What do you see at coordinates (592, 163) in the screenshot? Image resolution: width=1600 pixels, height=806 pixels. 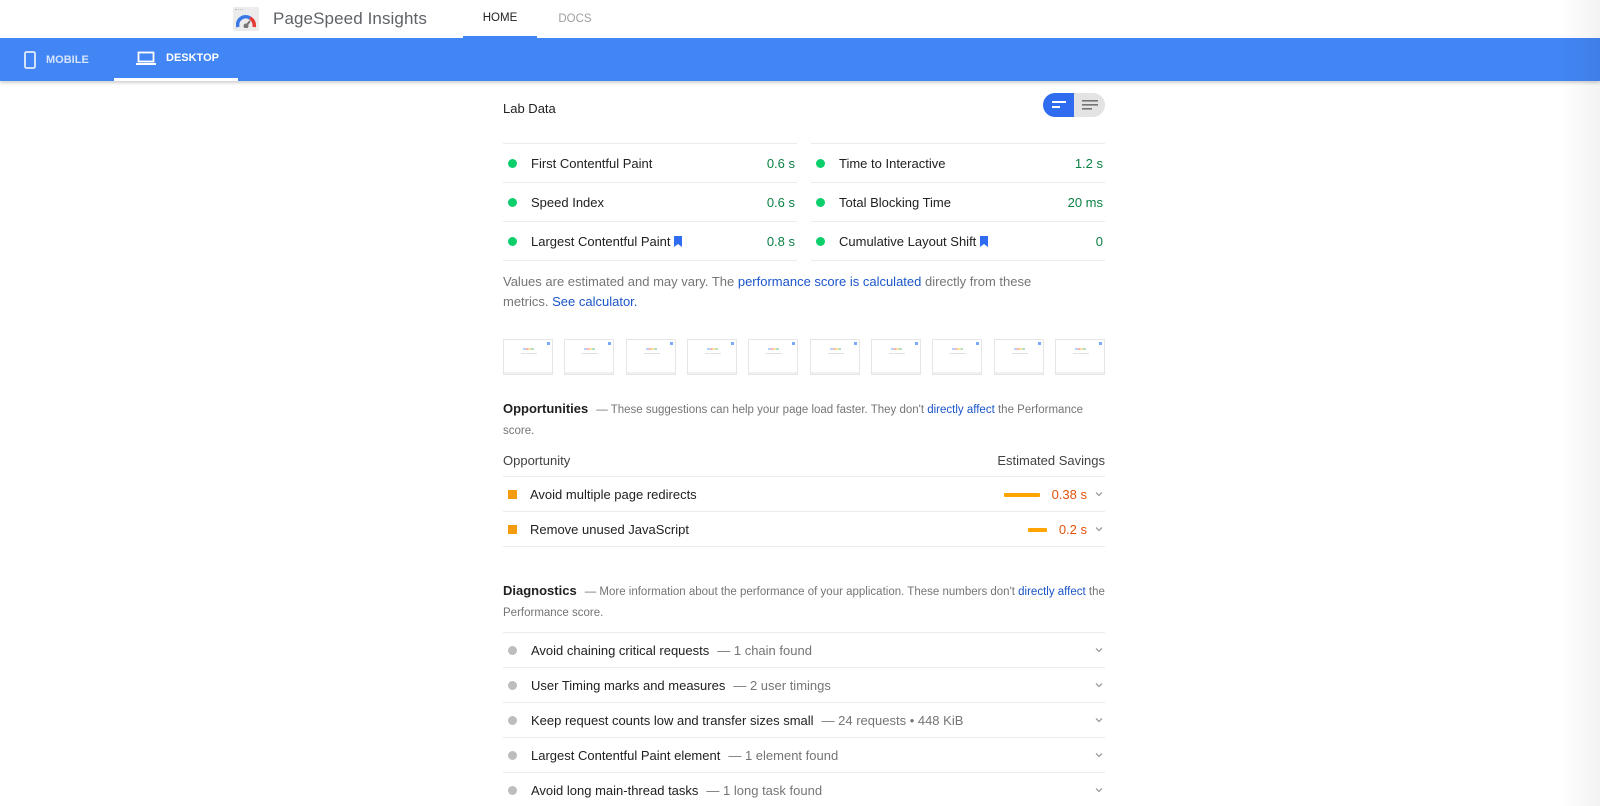 I see `metric-label: First Contentful Paint` at bounding box center [592, 163].